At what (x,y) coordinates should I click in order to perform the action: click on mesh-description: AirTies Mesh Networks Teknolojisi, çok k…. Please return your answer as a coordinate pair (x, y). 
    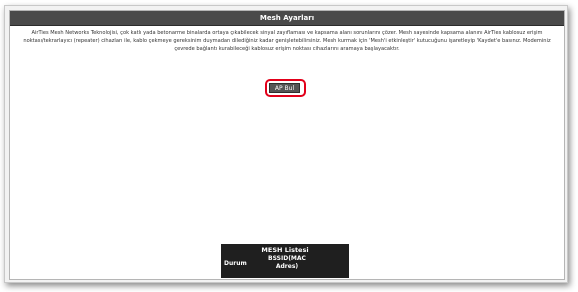
    Looking at the image, I should click on (287, 41).